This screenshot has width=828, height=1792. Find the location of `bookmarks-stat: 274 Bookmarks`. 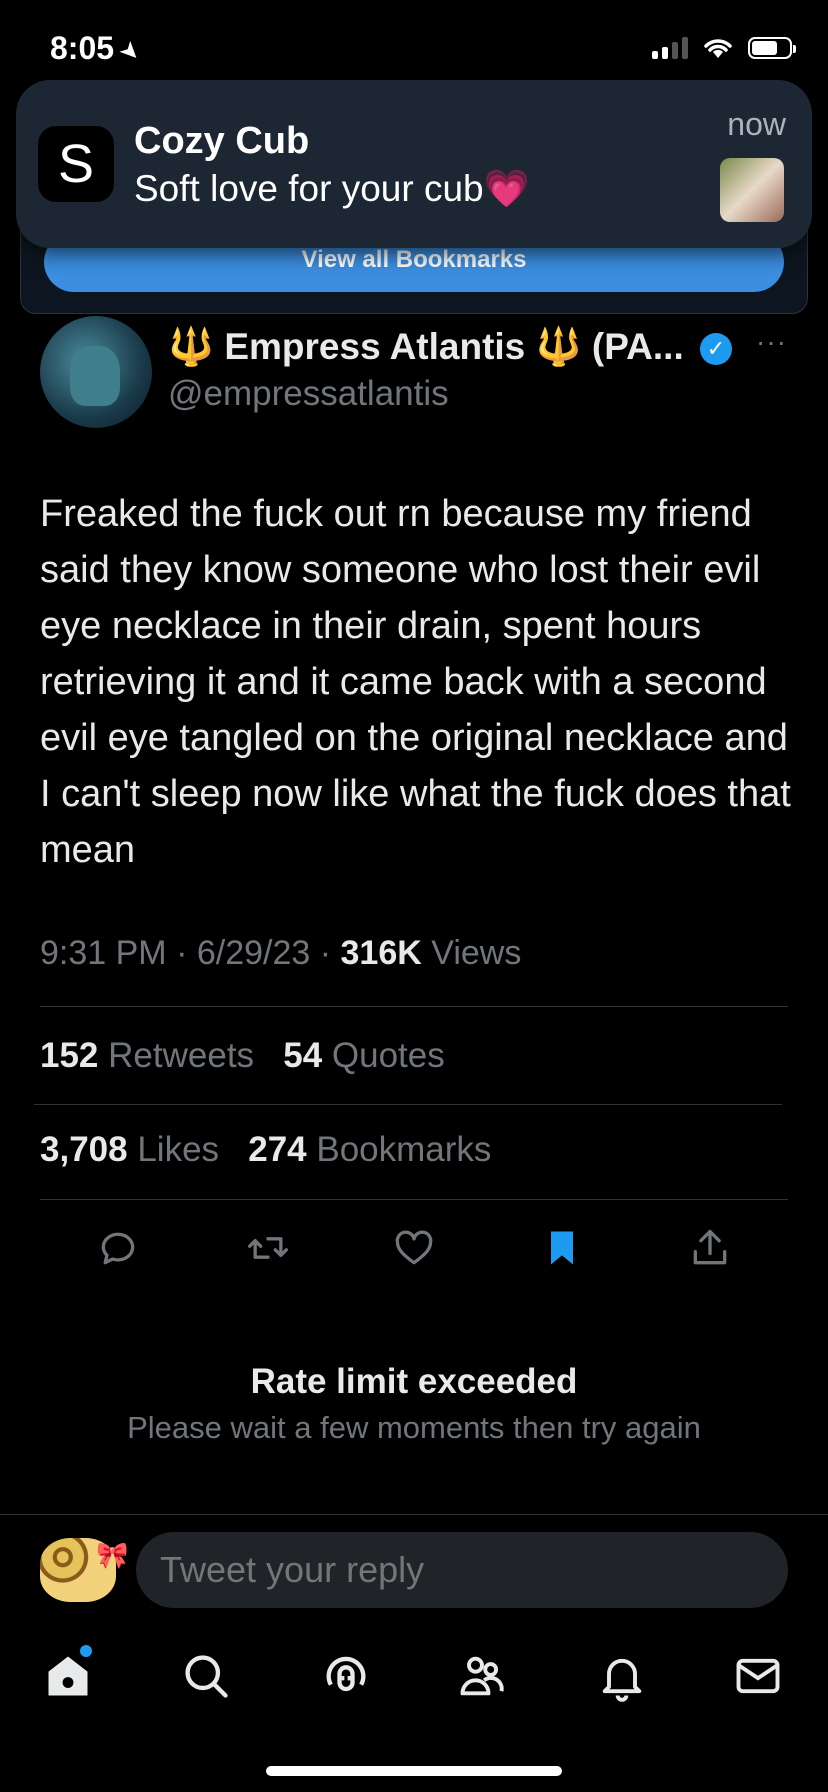

bookmarks-stat: 274 Bookmarks is located at coordinates (369, 1149).